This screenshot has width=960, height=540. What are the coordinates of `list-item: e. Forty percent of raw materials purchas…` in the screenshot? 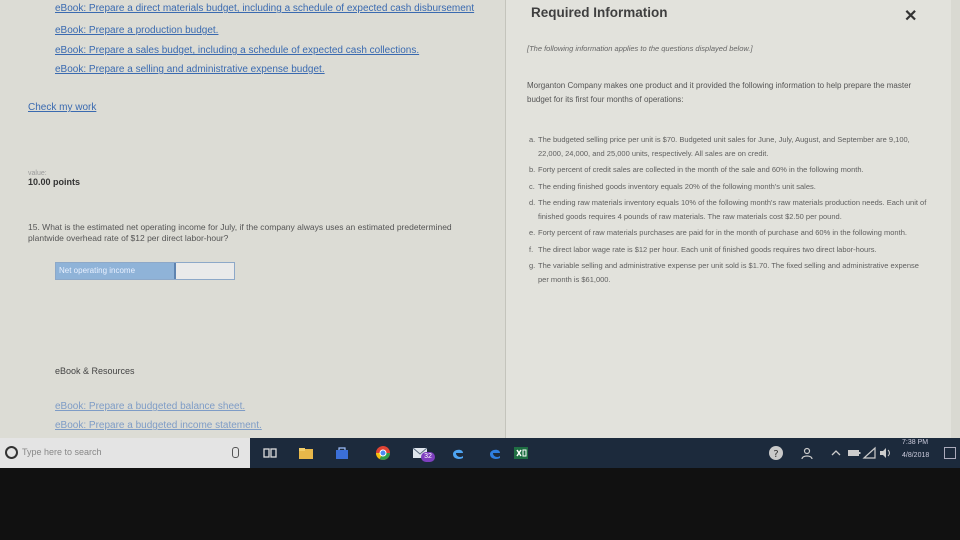 It's located at (729, 233).